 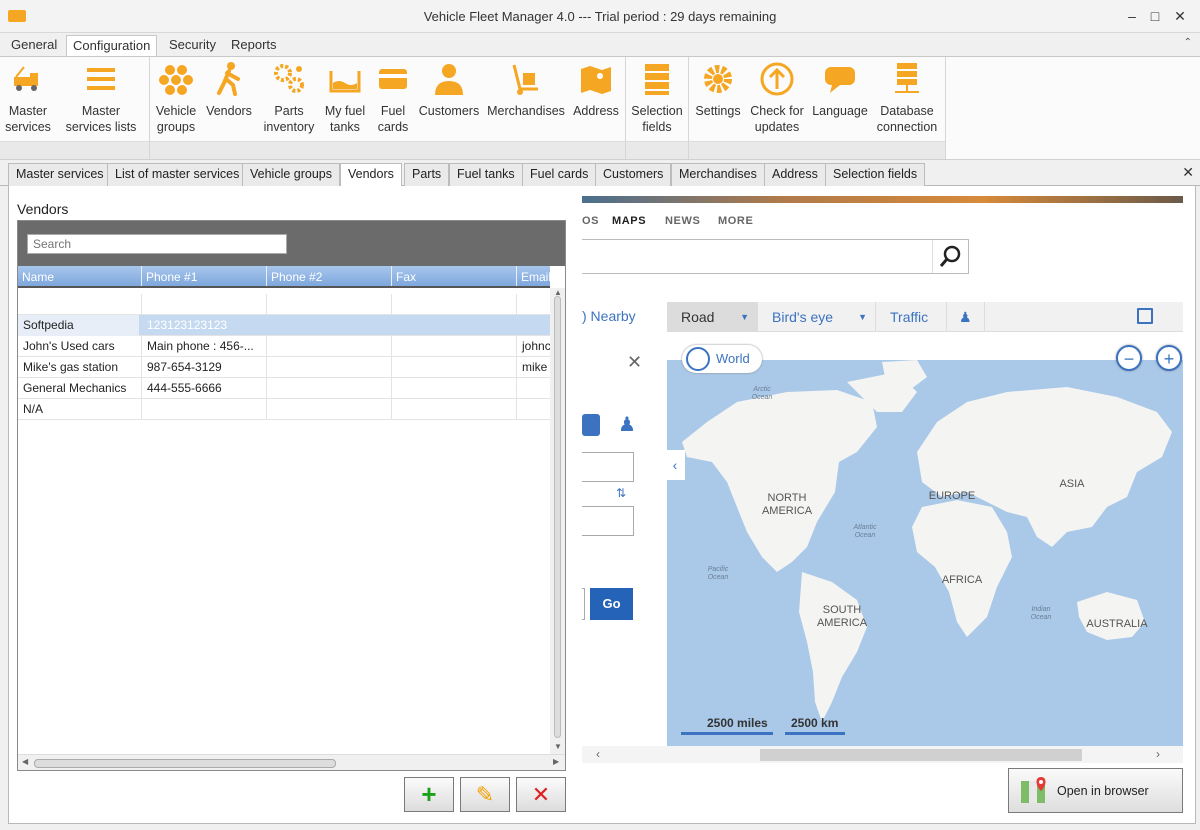 I want to click on table-row: General Mechanics 444-555-6666, so click(x=284, y=388).